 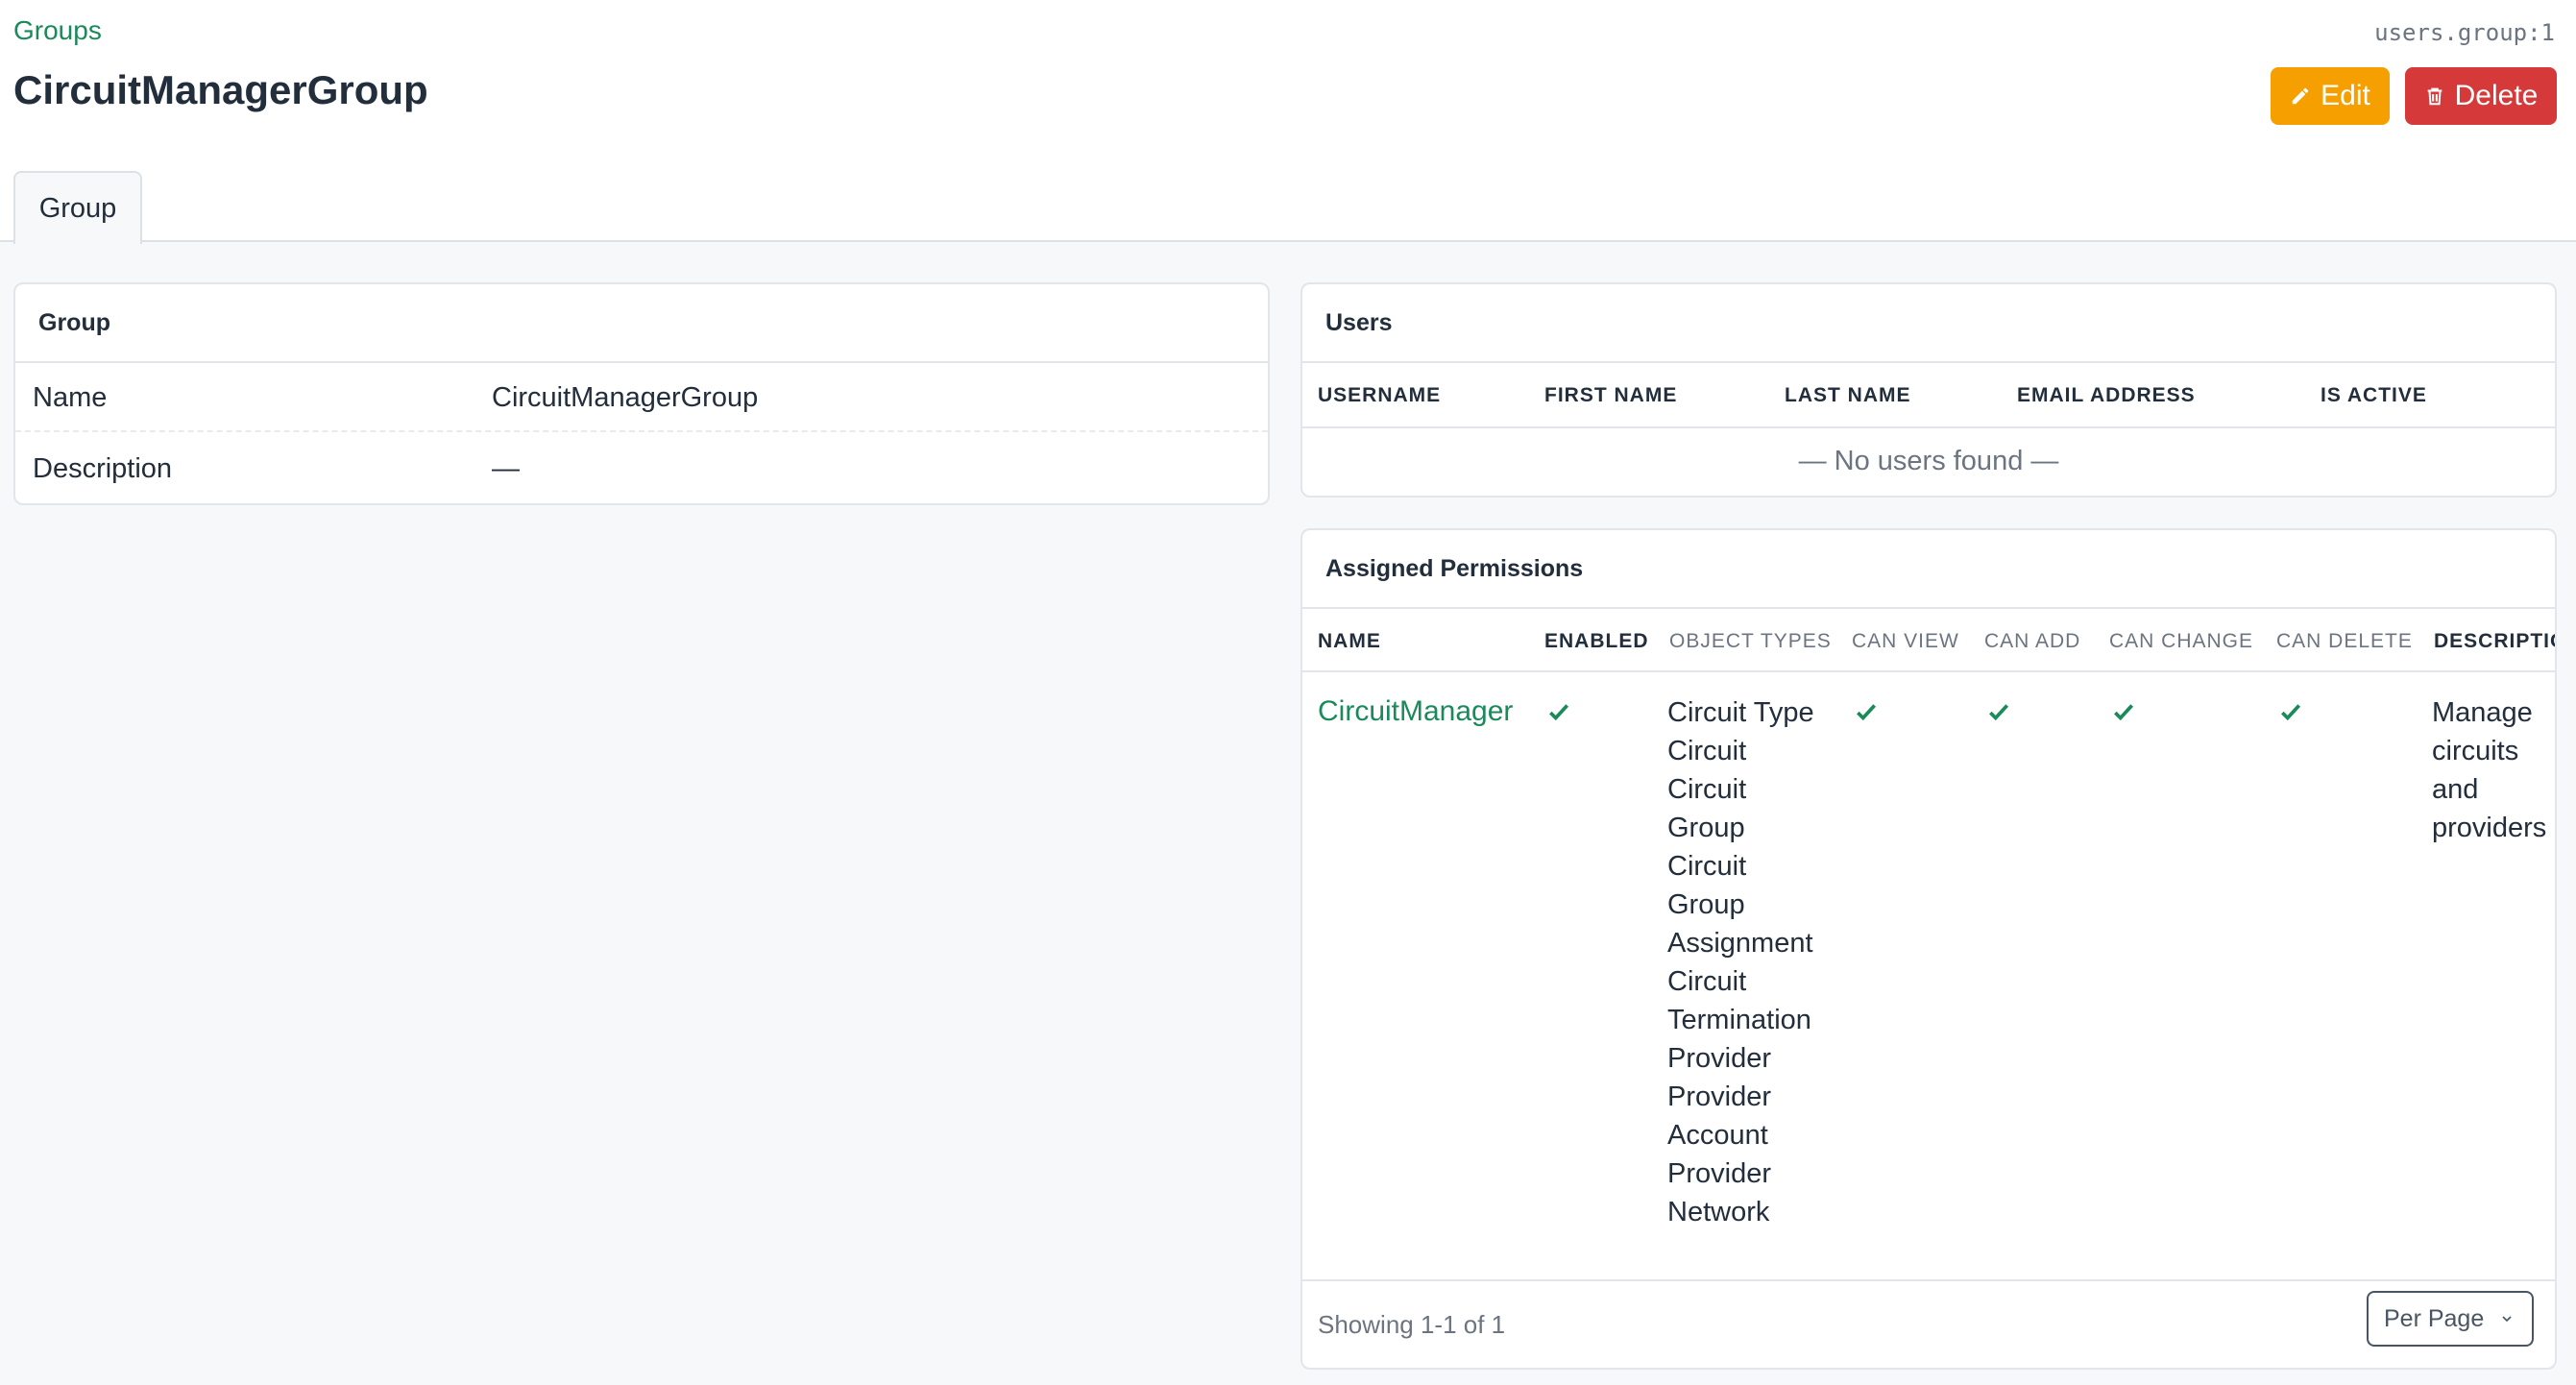 I want to click on attribute-value: CircuitManagerGroup, so click(x=626, y=397).